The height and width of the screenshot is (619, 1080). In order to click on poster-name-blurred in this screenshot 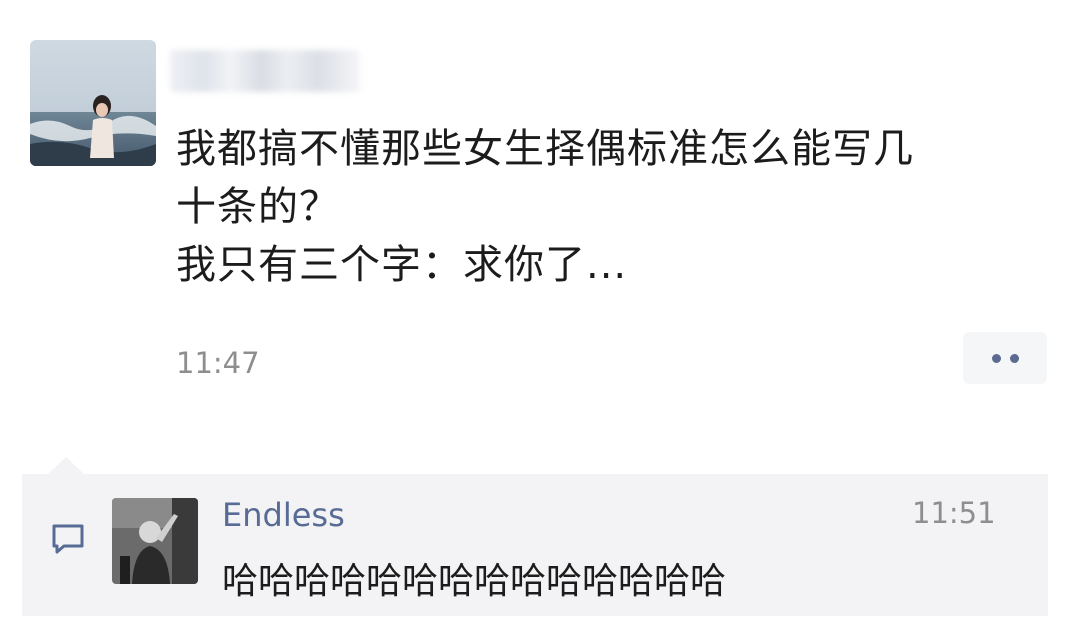, I will do `click(265, 71)`.